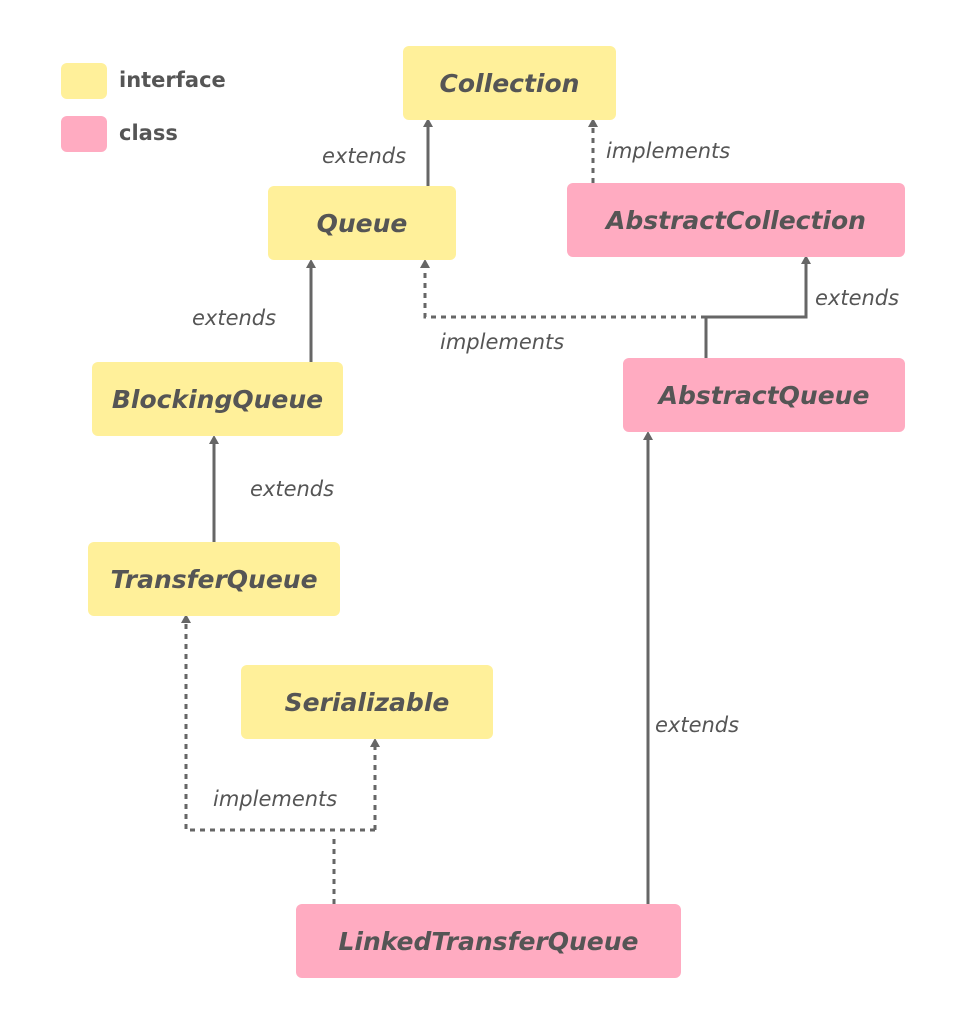 This screenshot has width=978, height=1034. What do you see at coordinates (214, 579) in the screenshot?
I see `node-transfer-queue: TransferQueue` at bounding box center [214, 579].